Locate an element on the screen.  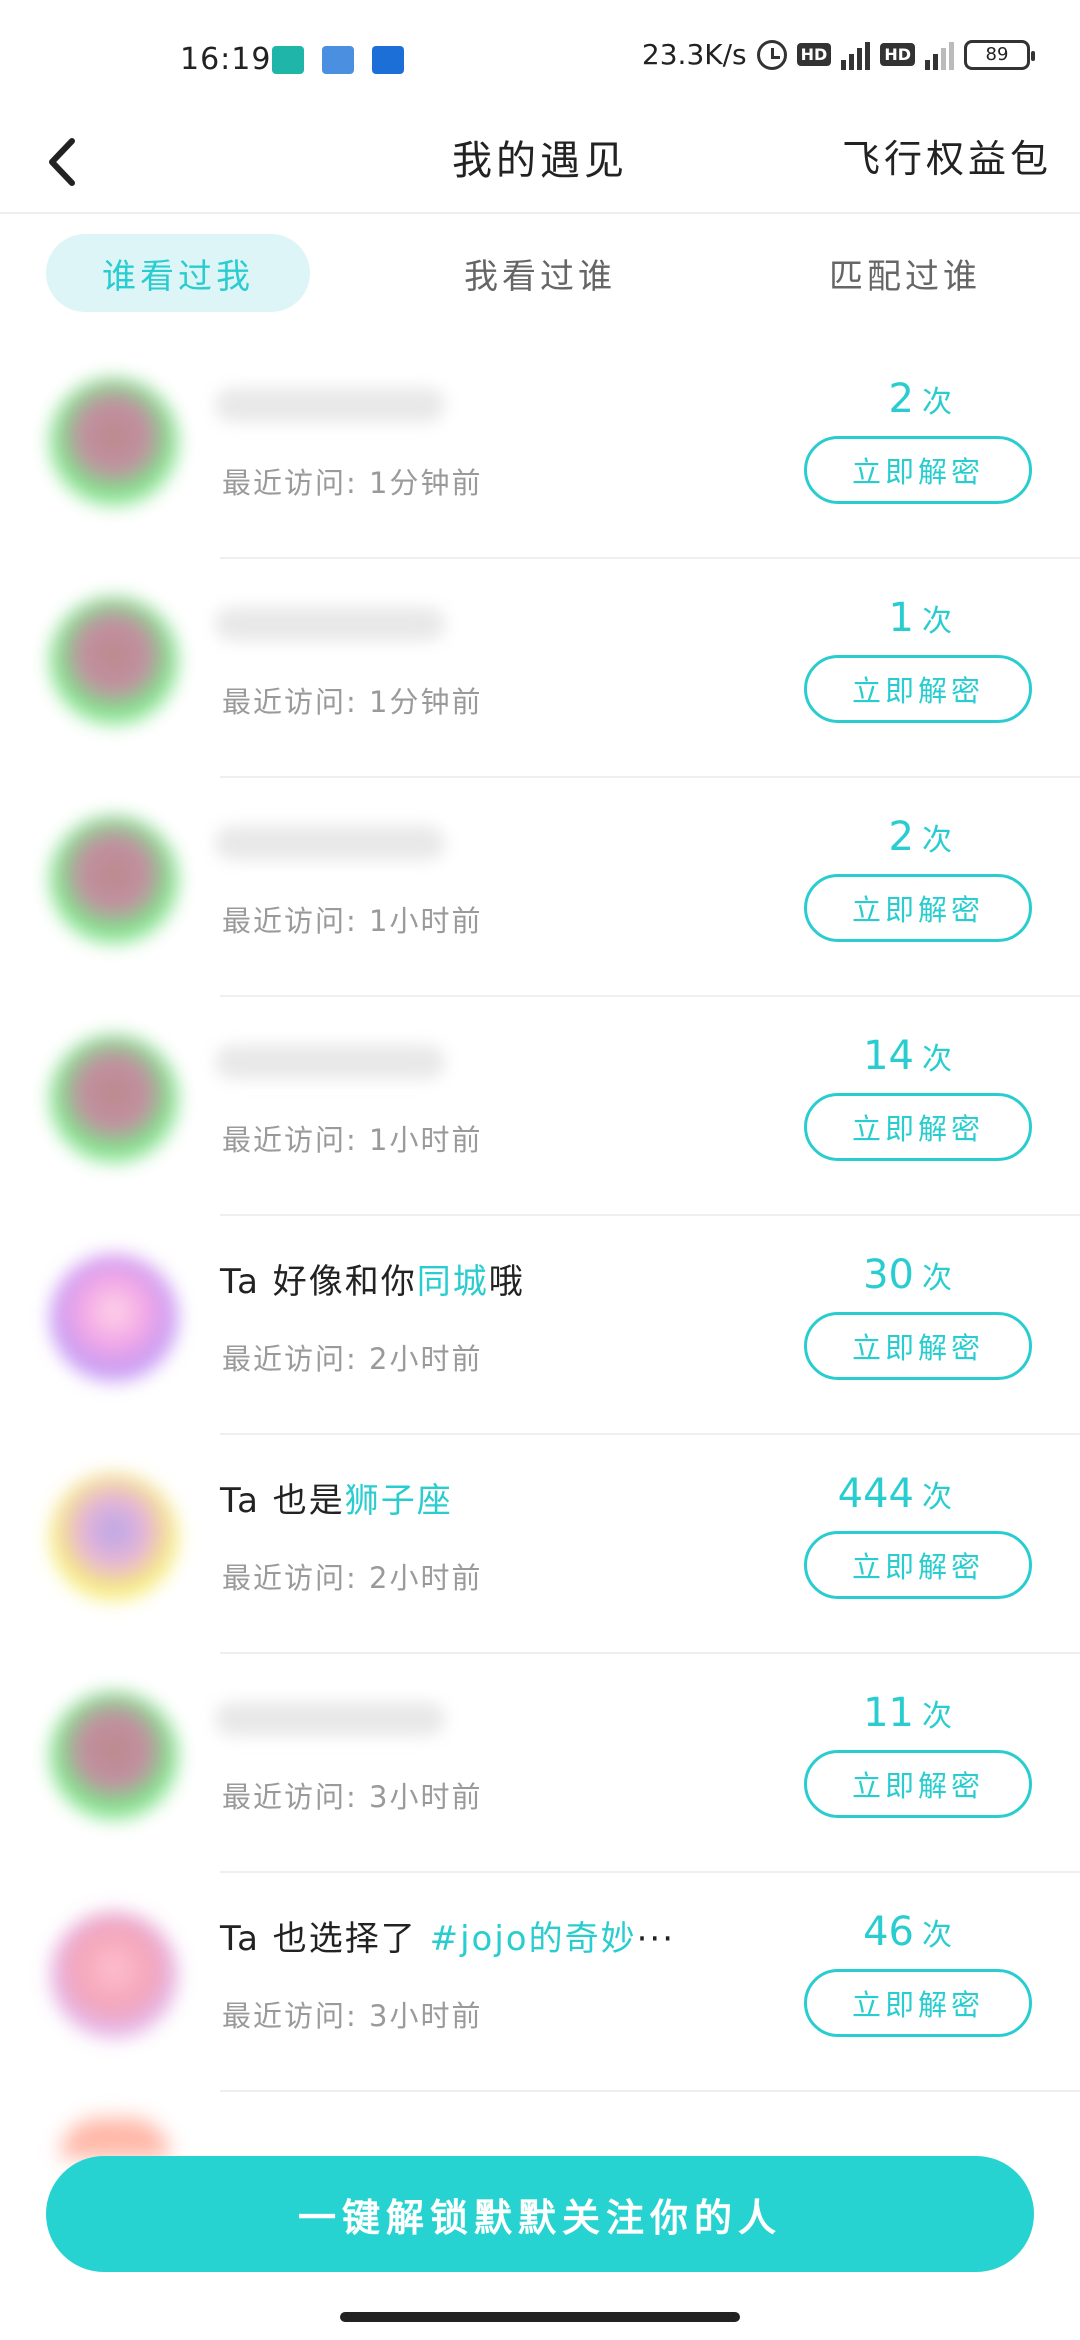
list-item: 最近访问: 1小时前 14 次立即解密 is located at coordinates (540, 1106).